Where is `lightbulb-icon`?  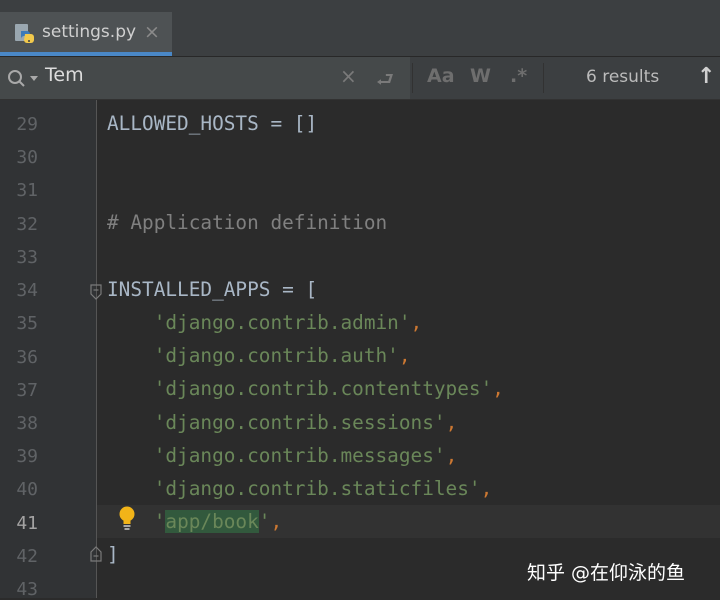 lightbulb-icon is located at coordinates (127, 519).